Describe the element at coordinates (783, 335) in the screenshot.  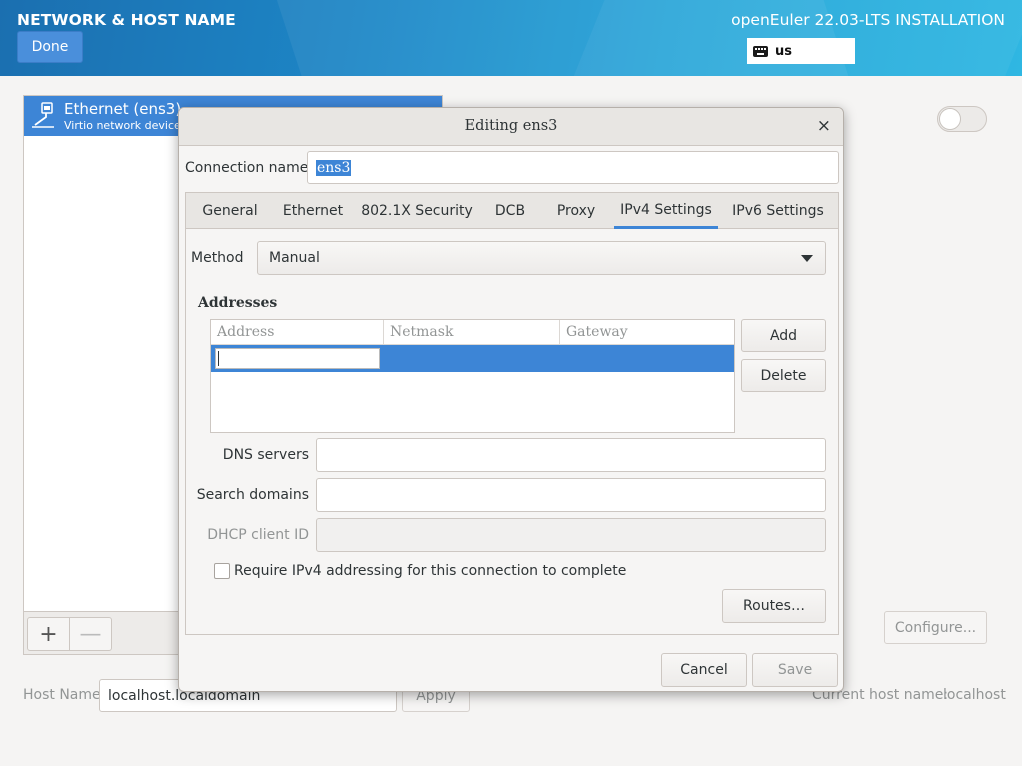
I see `add-address-button: Add` at that location.